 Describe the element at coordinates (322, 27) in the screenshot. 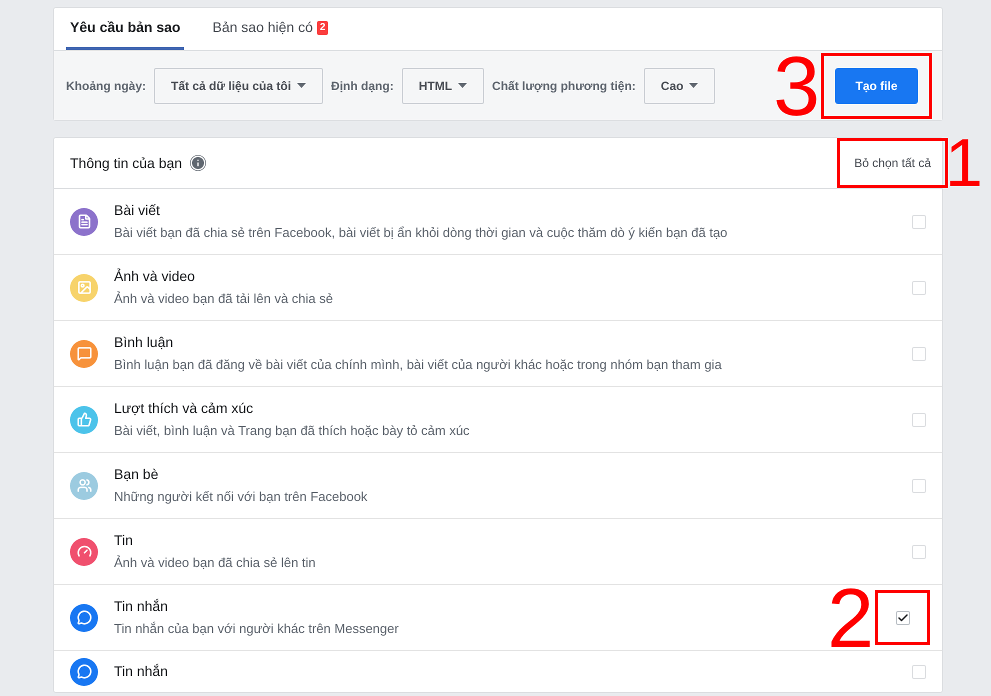

I see `count-badge: 2` at that location.